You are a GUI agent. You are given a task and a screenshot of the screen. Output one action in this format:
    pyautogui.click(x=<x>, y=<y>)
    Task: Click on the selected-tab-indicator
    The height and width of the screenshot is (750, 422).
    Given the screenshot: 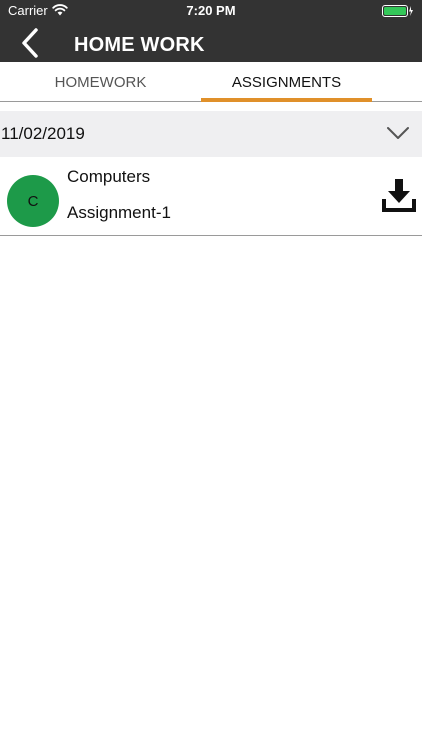 What is the action you would take?
    pyautogui.click(x=286, y=100)
    